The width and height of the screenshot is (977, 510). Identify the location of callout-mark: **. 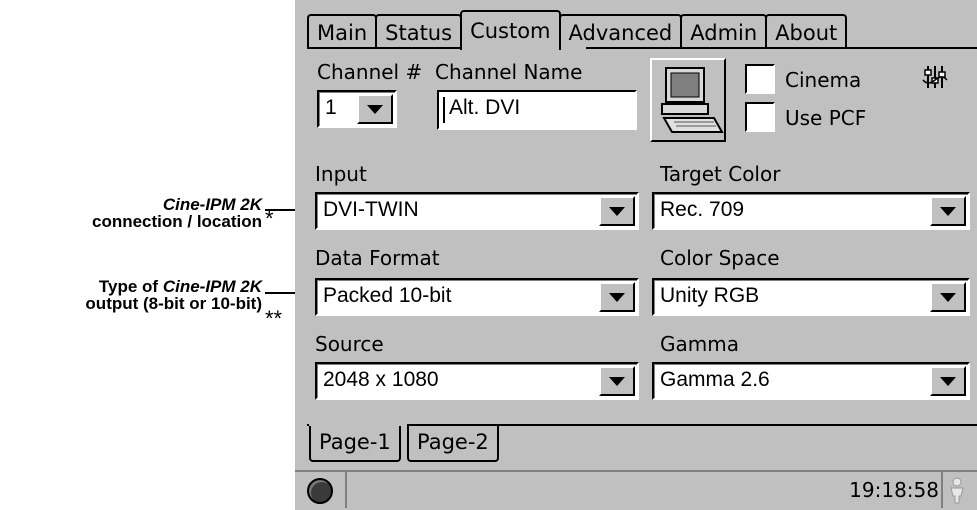
(274, 318).